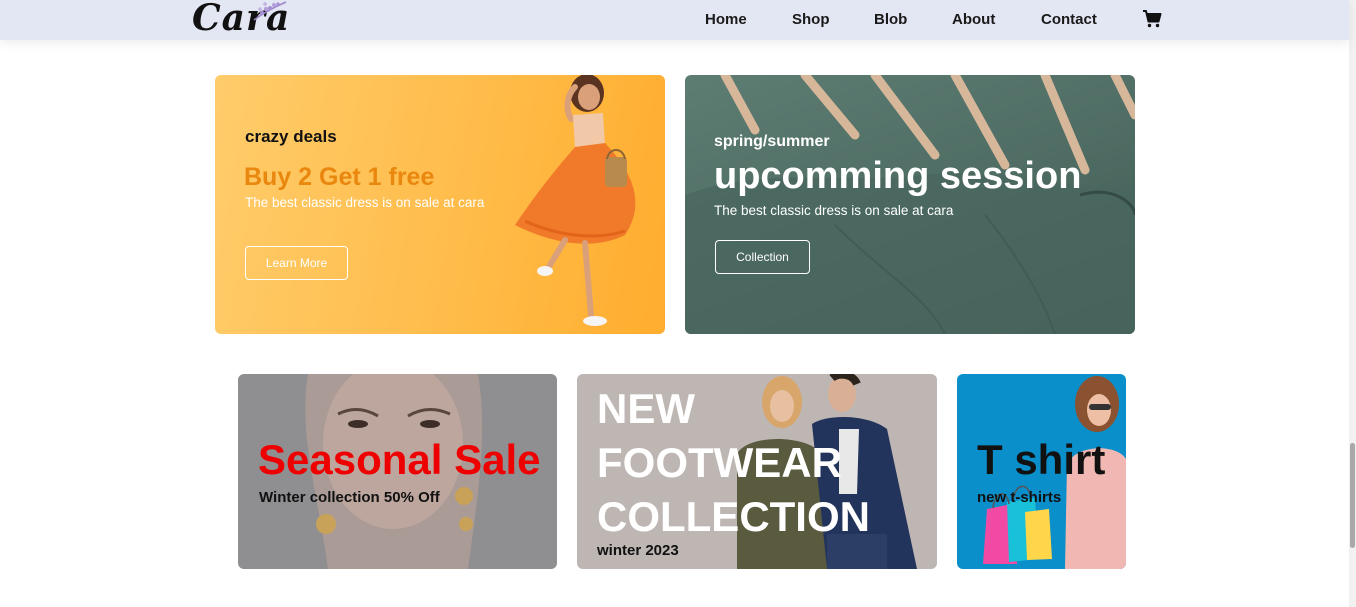  I want to click on collection-button: Collection, so click(762, 257).